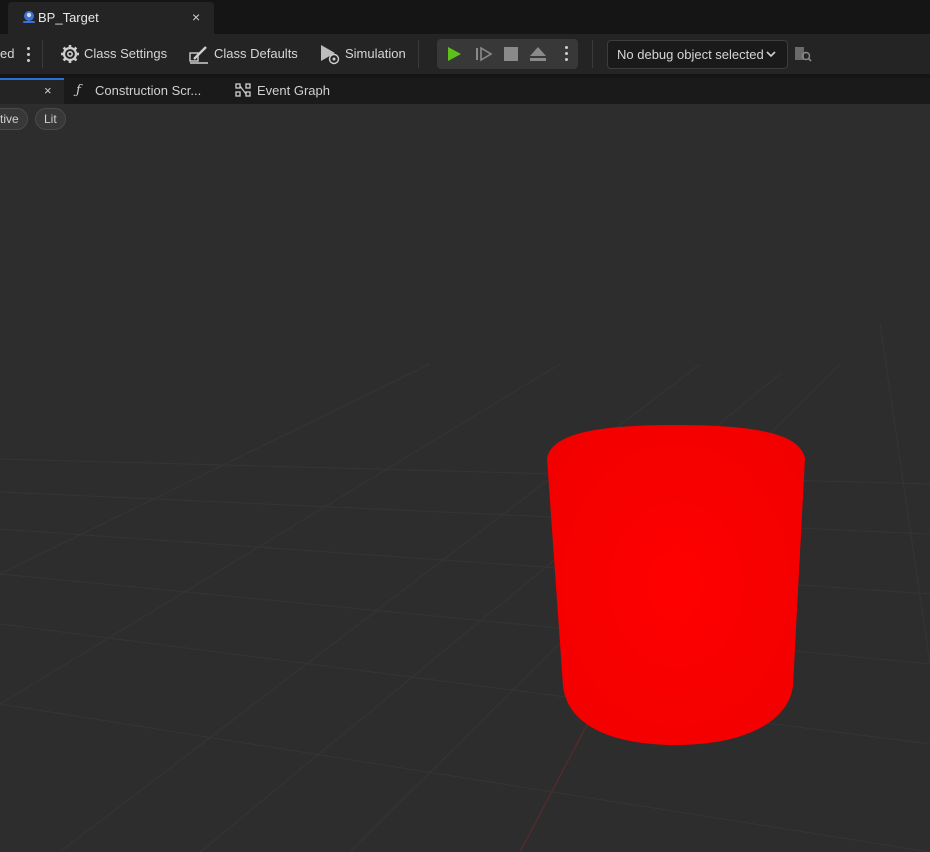 The image size is (930, 852). Describe the element at coordinates (465, 17) in the screenshot. I see `title-bar: BP_Target ×` at that location.